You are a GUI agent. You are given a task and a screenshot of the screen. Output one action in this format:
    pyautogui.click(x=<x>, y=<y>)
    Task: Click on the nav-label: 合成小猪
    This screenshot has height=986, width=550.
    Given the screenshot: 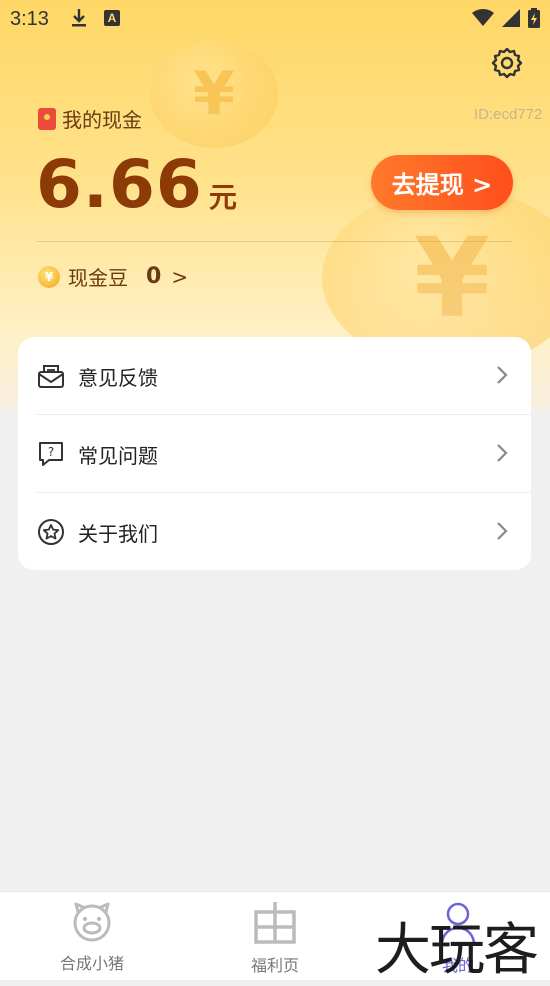 What is the action you would take?
    pyautogui.click(x=91, y=963)
    